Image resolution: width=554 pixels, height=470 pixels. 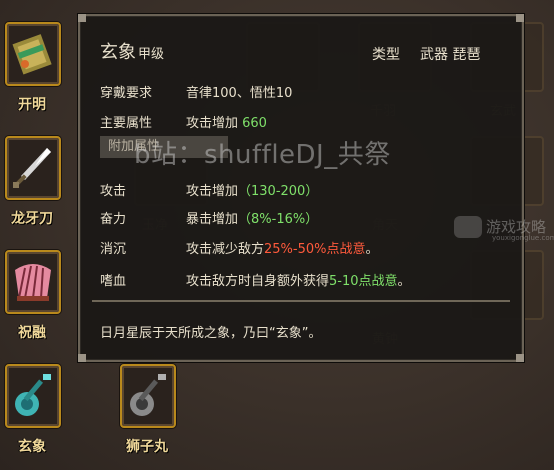 I want to click on special-value: 攻击减少敌方25%-50%点战意。, so click(x=282, y=247).